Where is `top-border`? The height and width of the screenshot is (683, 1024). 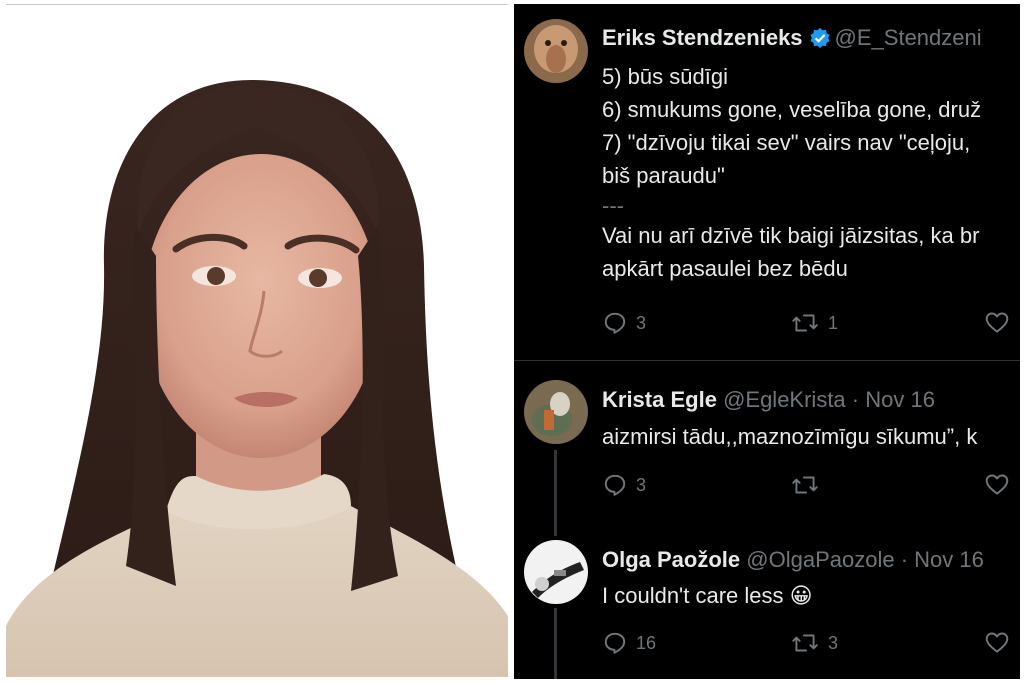
top-border is located at coordinates (257, 4).